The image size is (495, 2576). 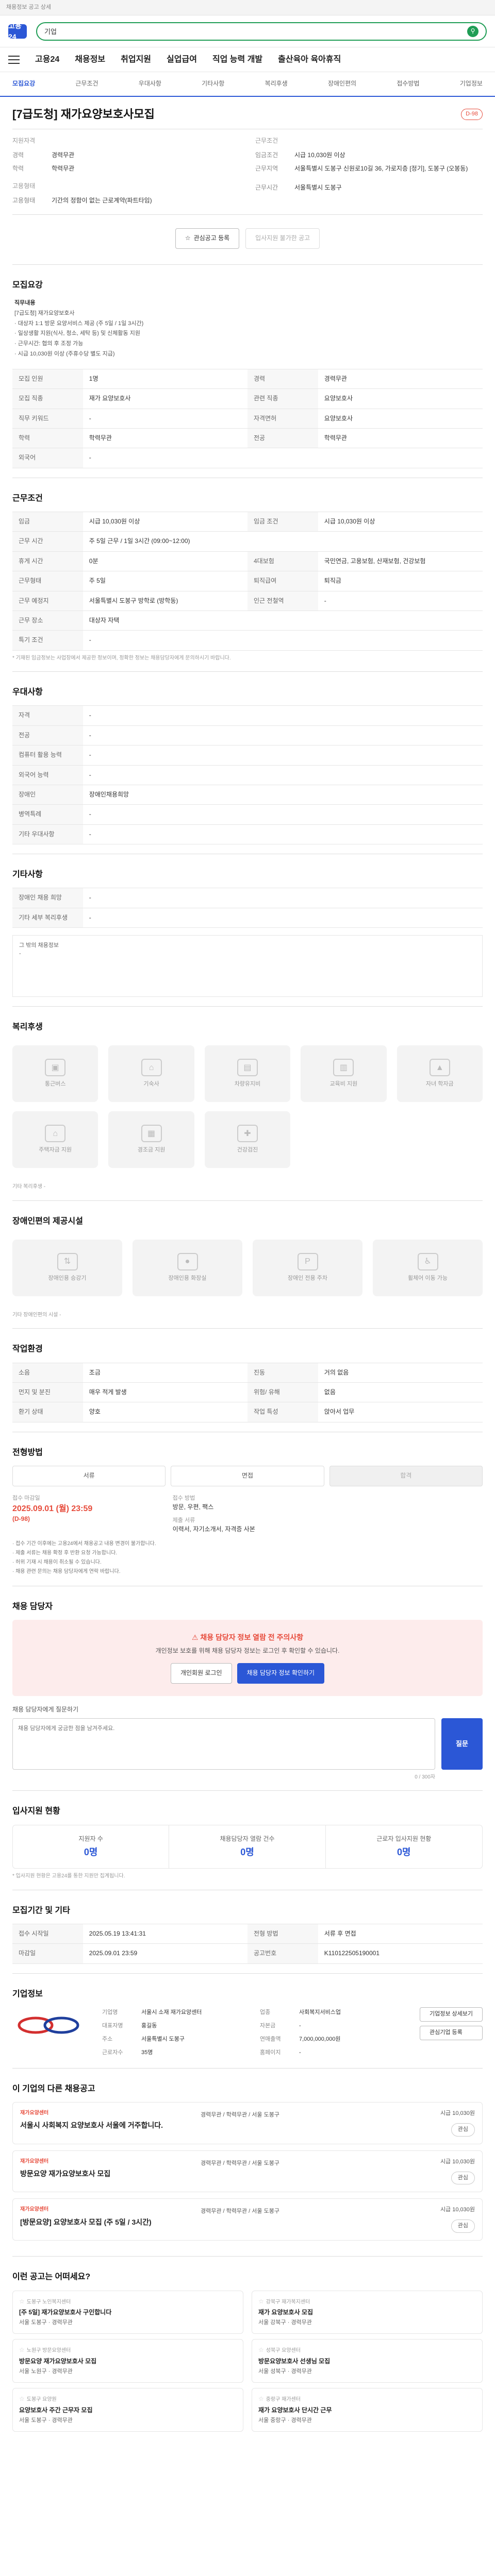 I want to click on recruit-heading: 모집요강, so click(x=27, y=285).